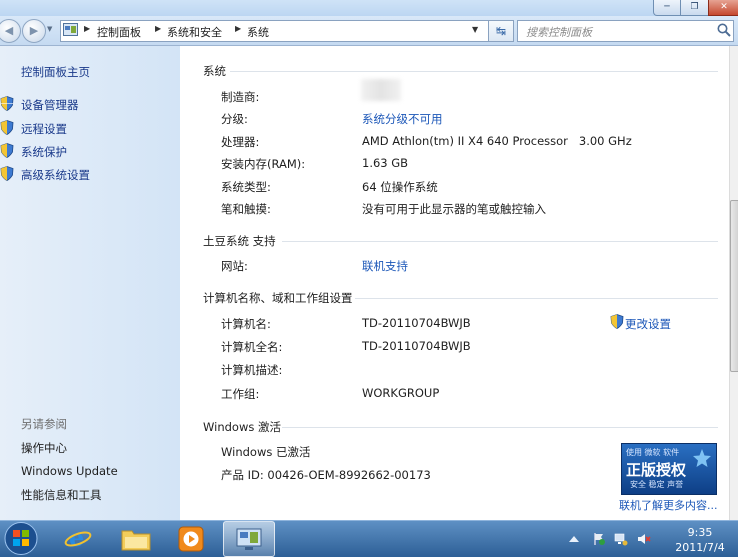 The image size is (738, 557). What do you see at coordinates (69, 471) in the screenshot?
I see `sidebar-link-windows-update: Windows Update` at bounding box center [69, 471].